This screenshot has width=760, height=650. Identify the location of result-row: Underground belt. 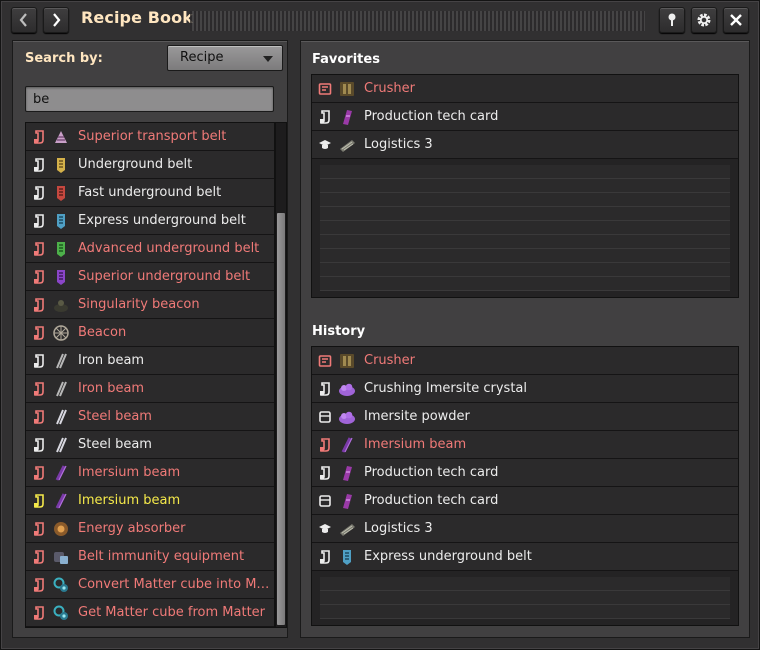
(150, 165).